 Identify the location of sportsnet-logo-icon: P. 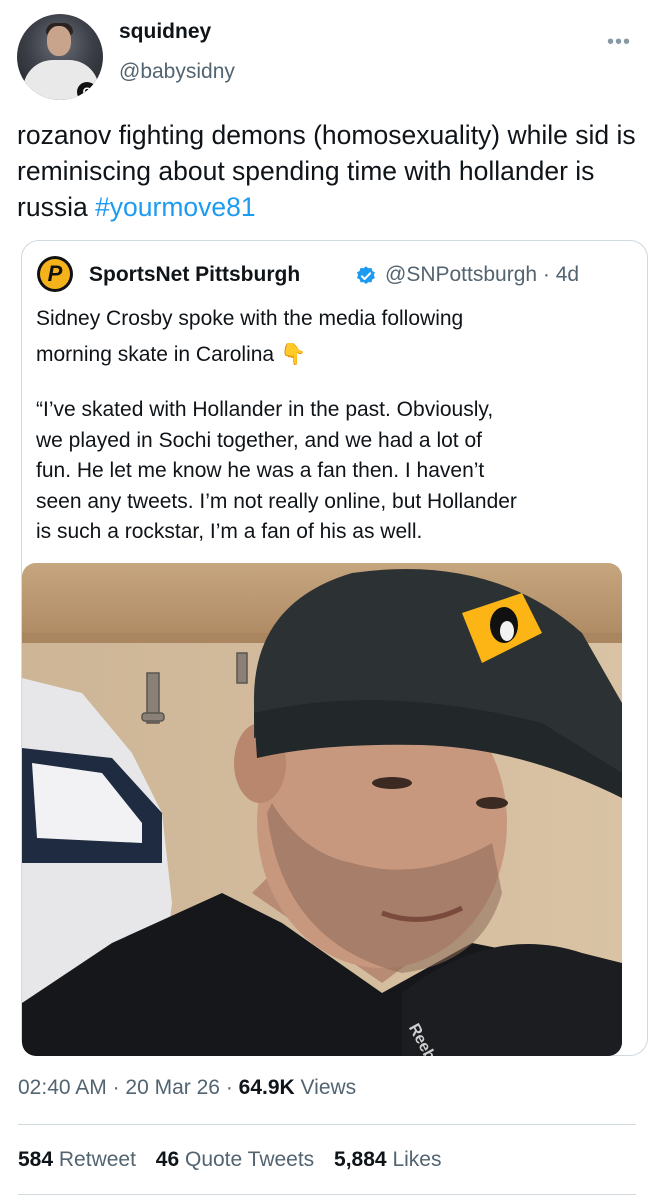
(55, 274).